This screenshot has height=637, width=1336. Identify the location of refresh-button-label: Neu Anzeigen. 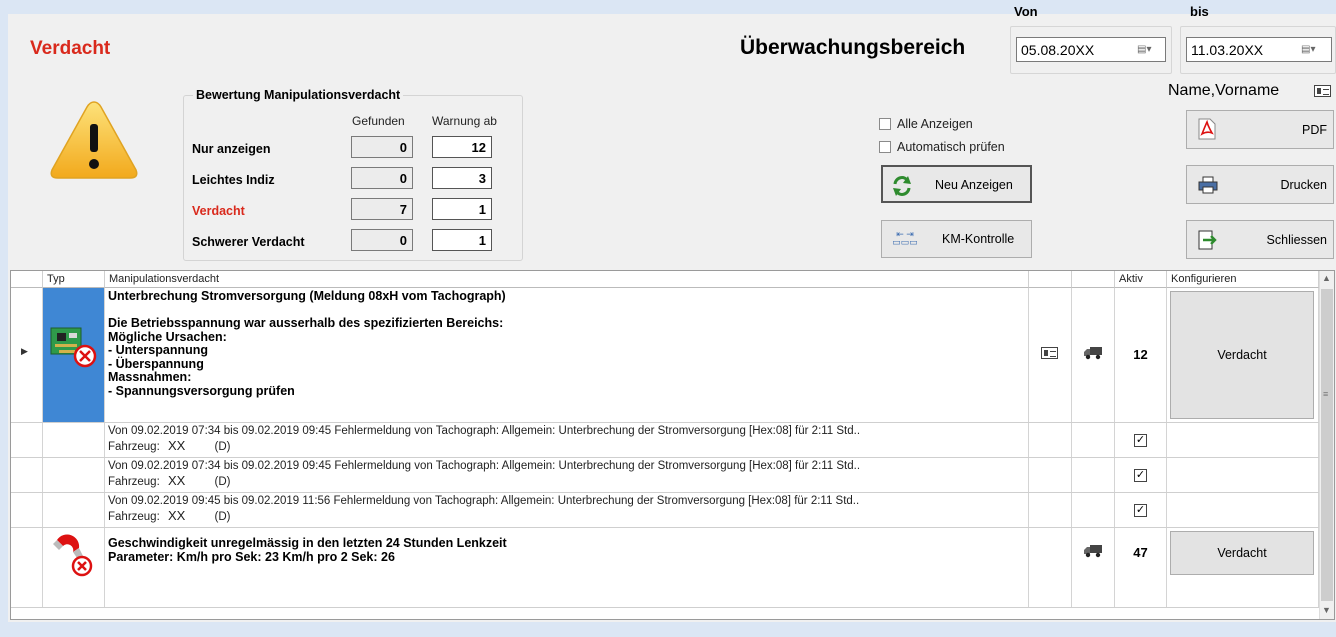
(974, 185).